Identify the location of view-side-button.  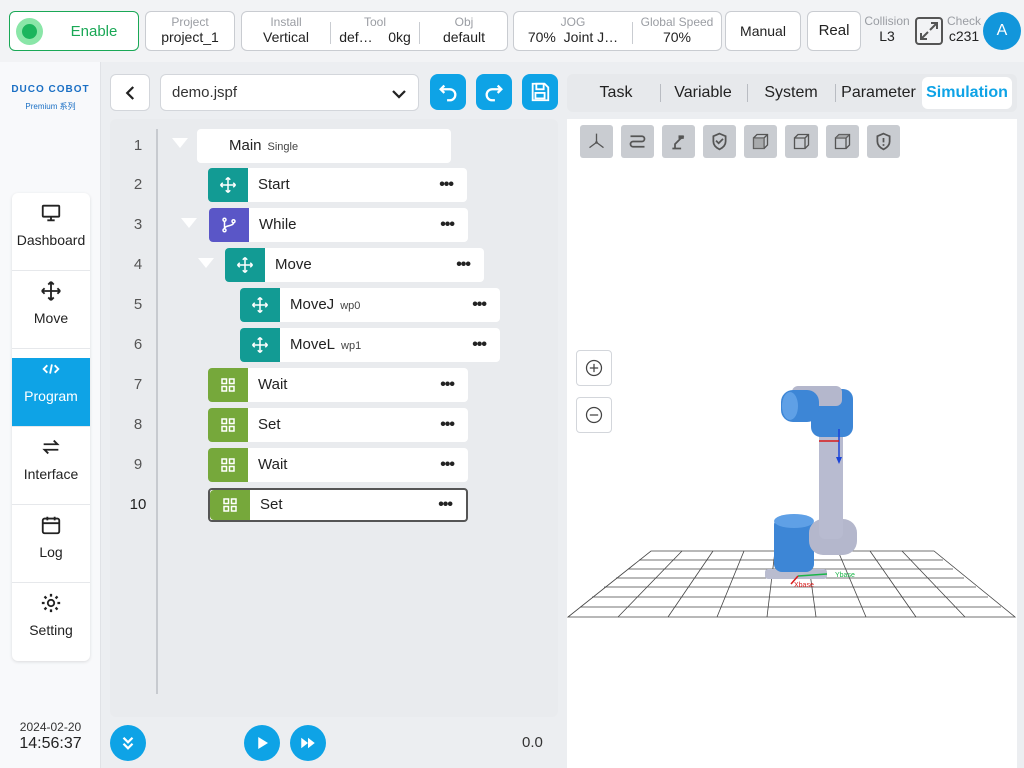
(801, 141).